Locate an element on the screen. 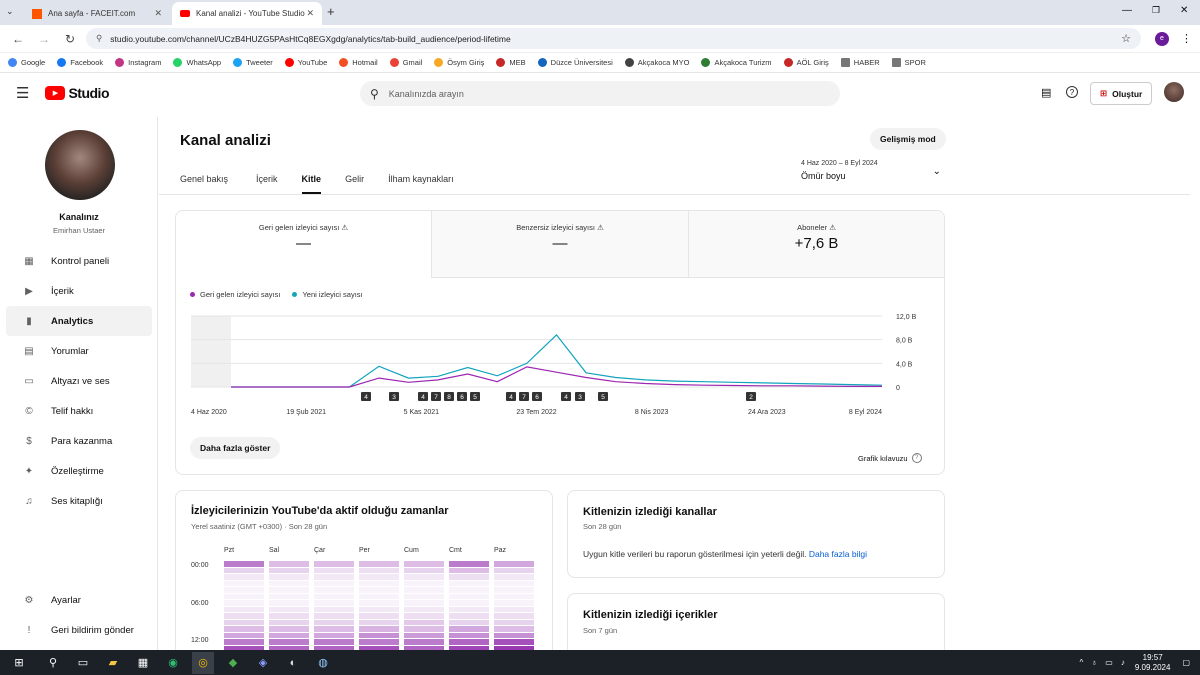 This screenshot has height=675, width=1200. bookmark-item: Google is located at coordinates (26, 62).